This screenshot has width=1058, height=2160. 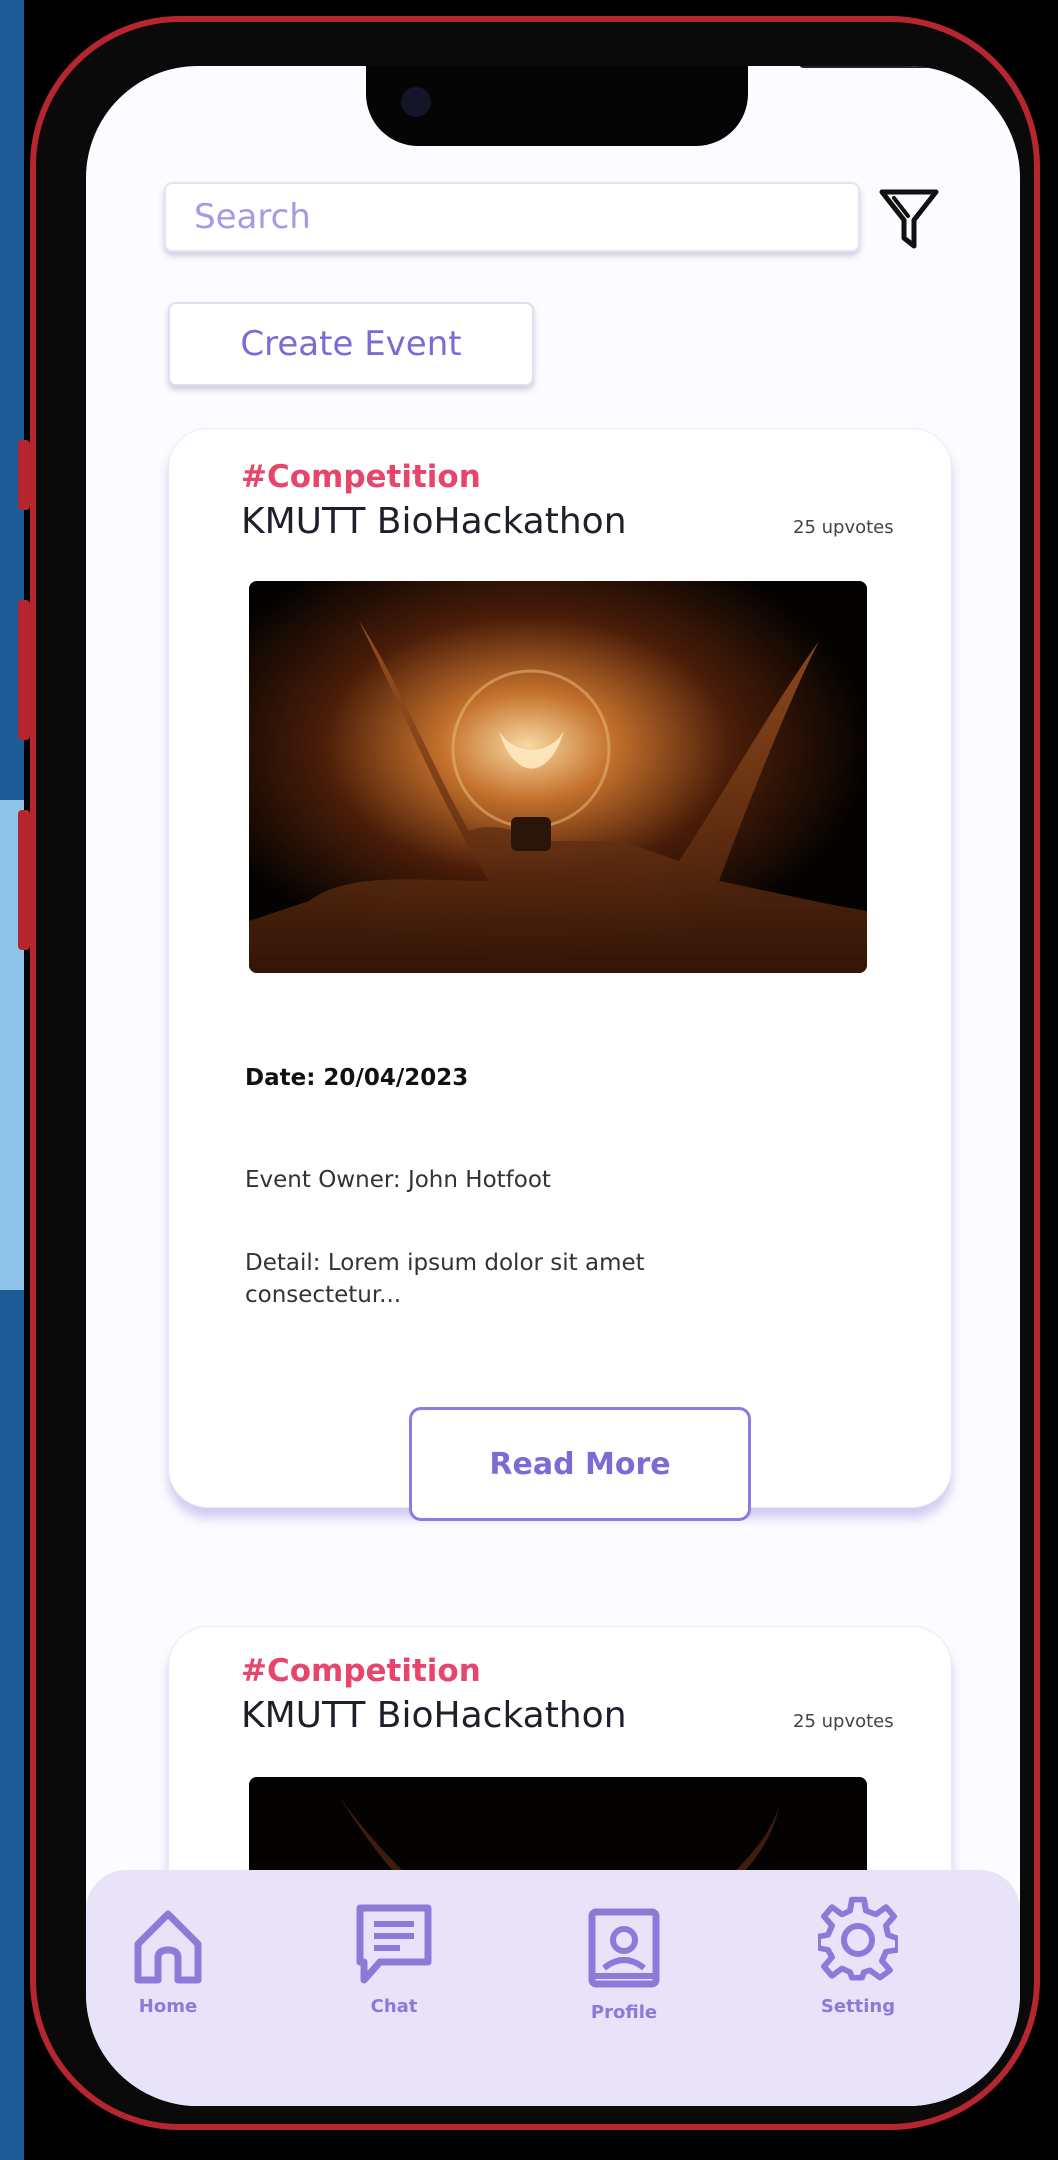 I want to click on create-event-button: Create Event, so click(x=351, y=344).